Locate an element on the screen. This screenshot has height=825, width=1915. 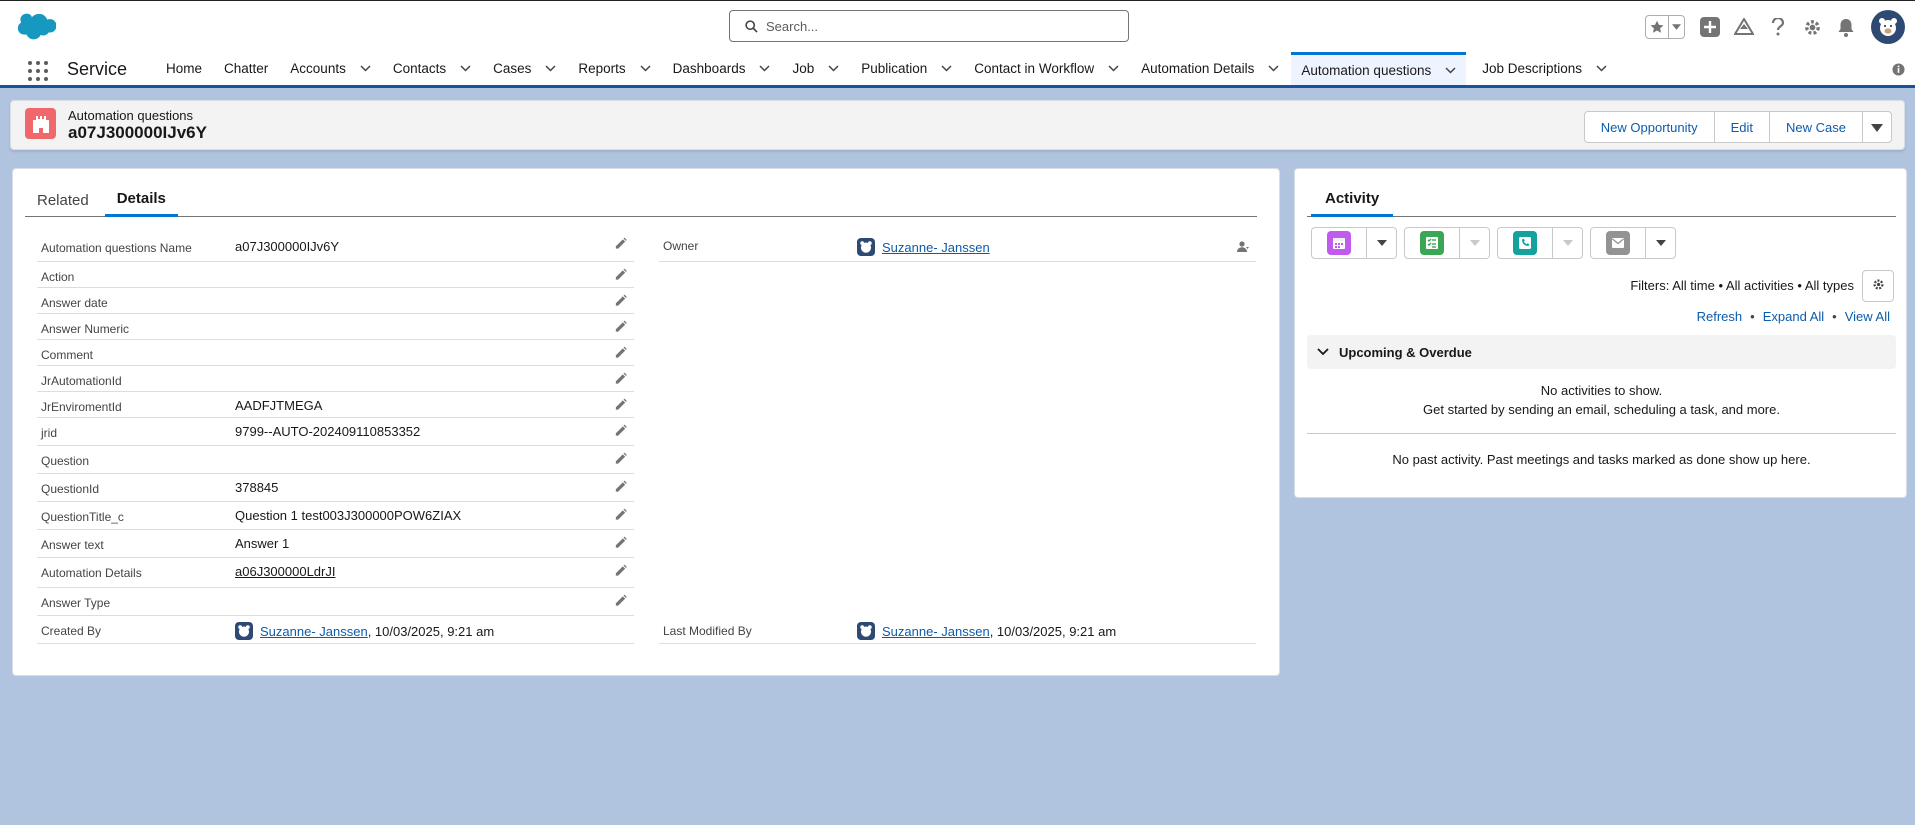
refresh-link: Refresh is located at coordinates (1720, 316).